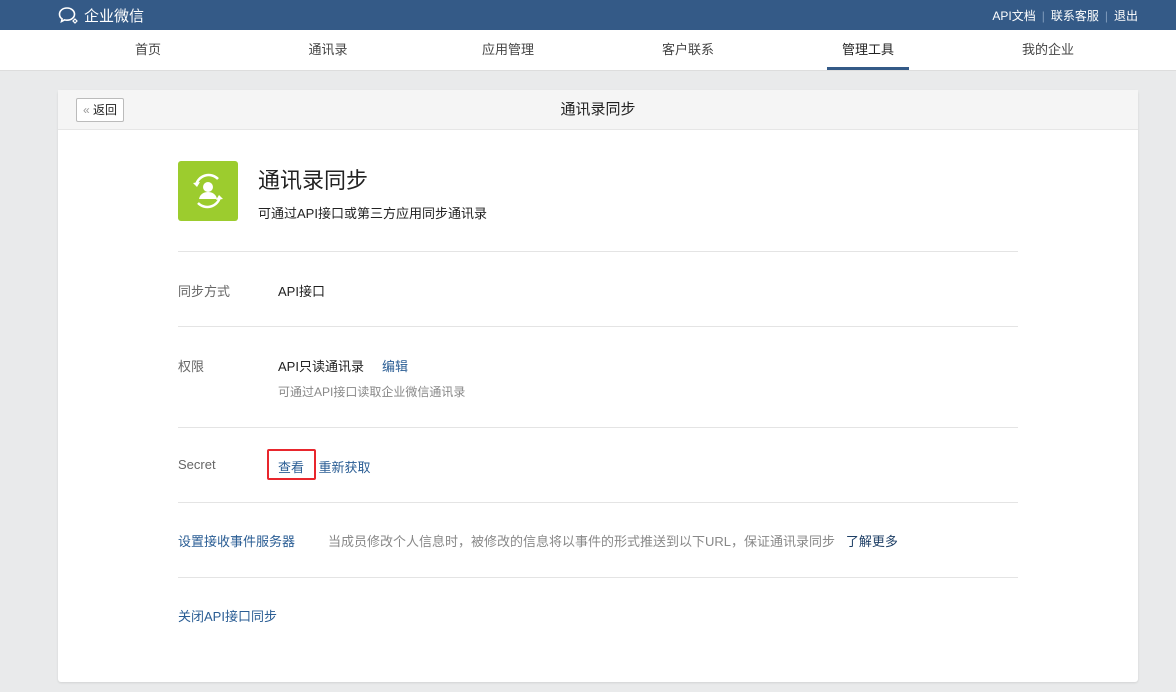 Image resolution: width=1176 pixels, height=692 pixels. What do you see at coordinates (868, 50) in the screenshot?
I see `nav-tools: 管理工具` at bounding box center [868, 50].